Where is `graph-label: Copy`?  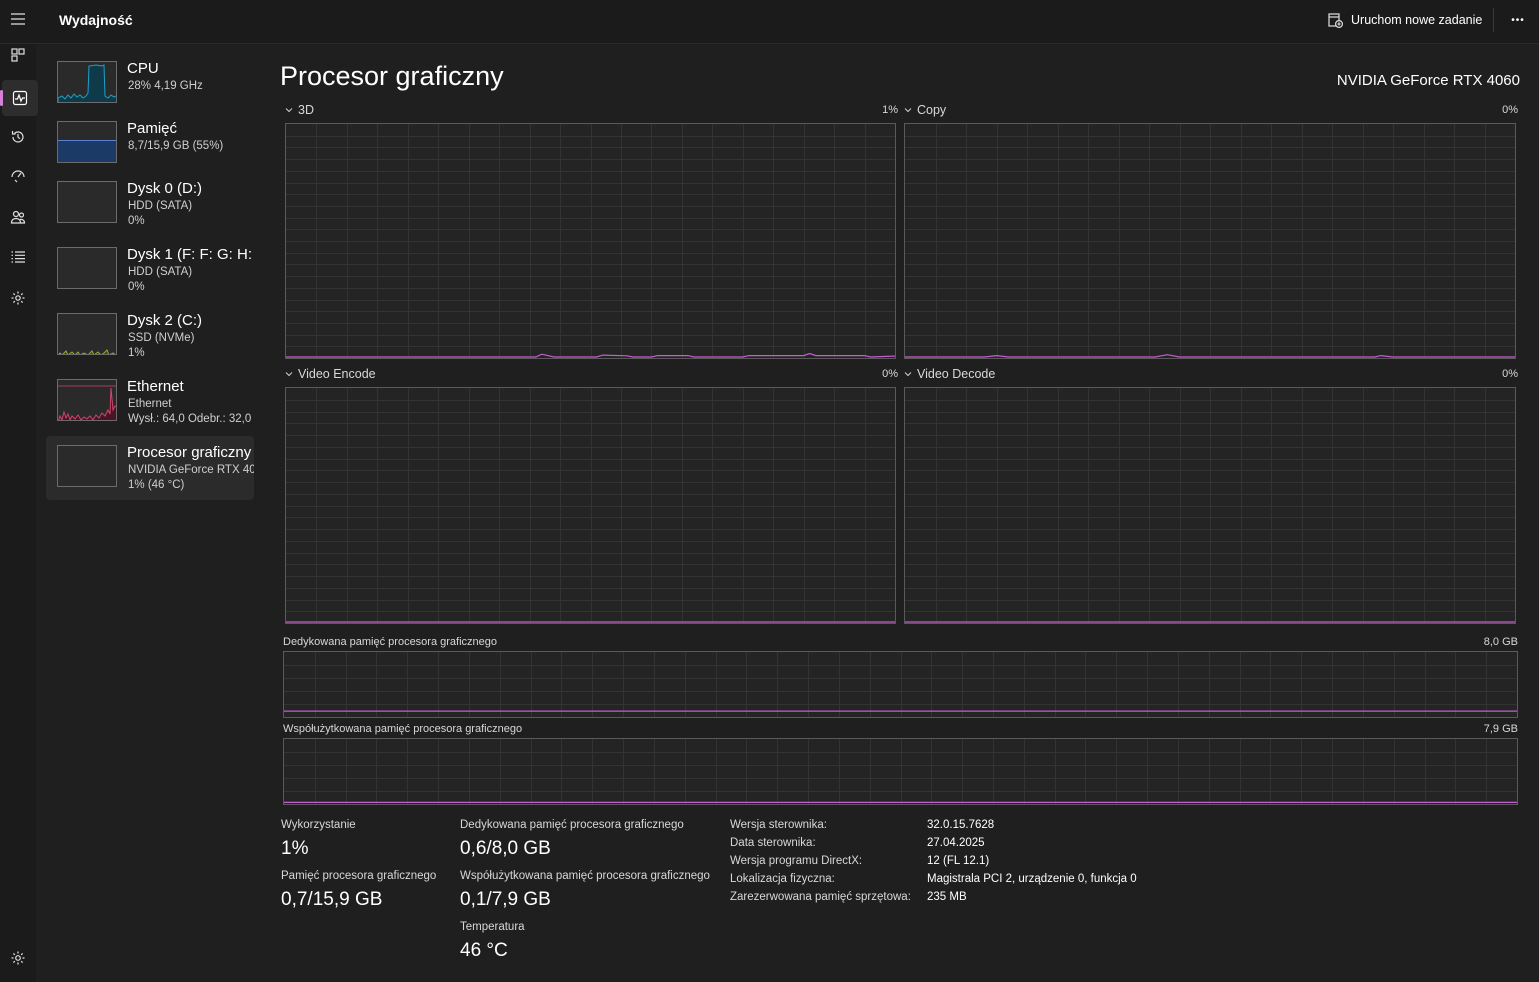 graph-label: Copy is located at coordinates (932, 110).